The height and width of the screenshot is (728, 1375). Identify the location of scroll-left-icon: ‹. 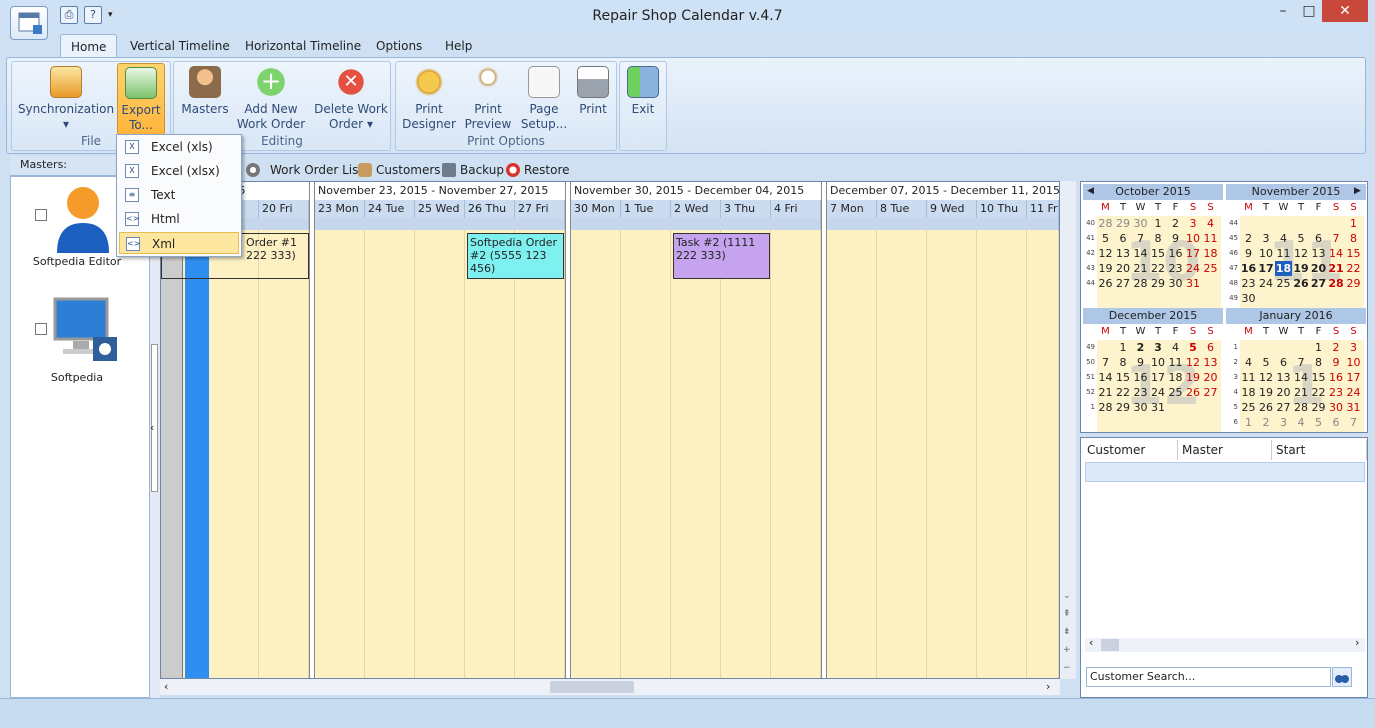
(166, 687).